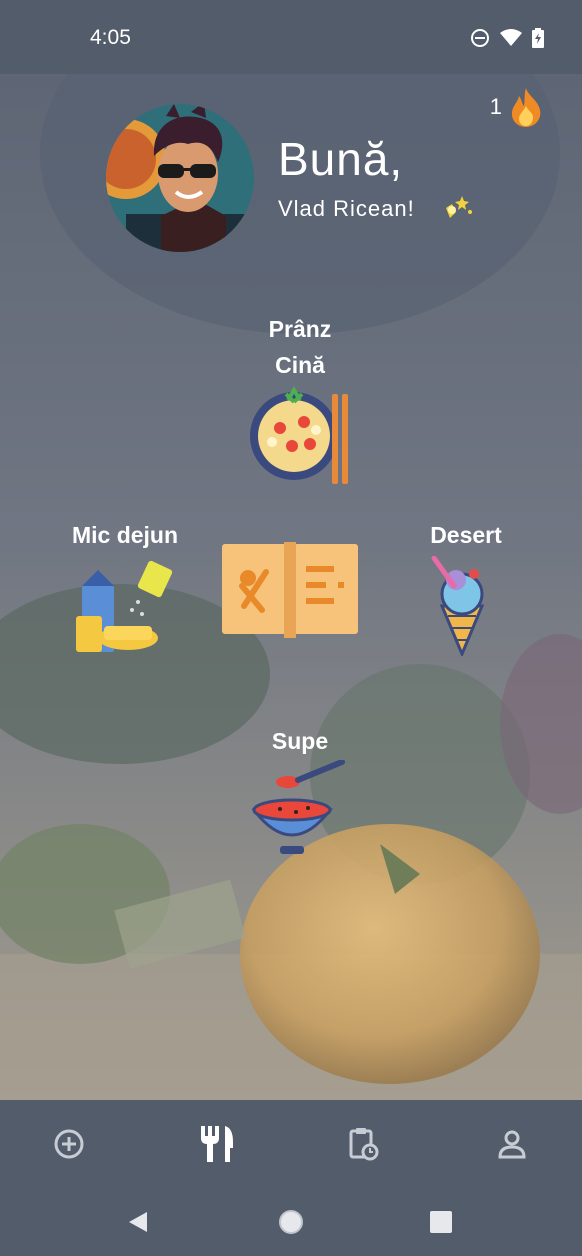 The image size is (582, 1256). I want to click on wifi-icon, so click(511, 37).